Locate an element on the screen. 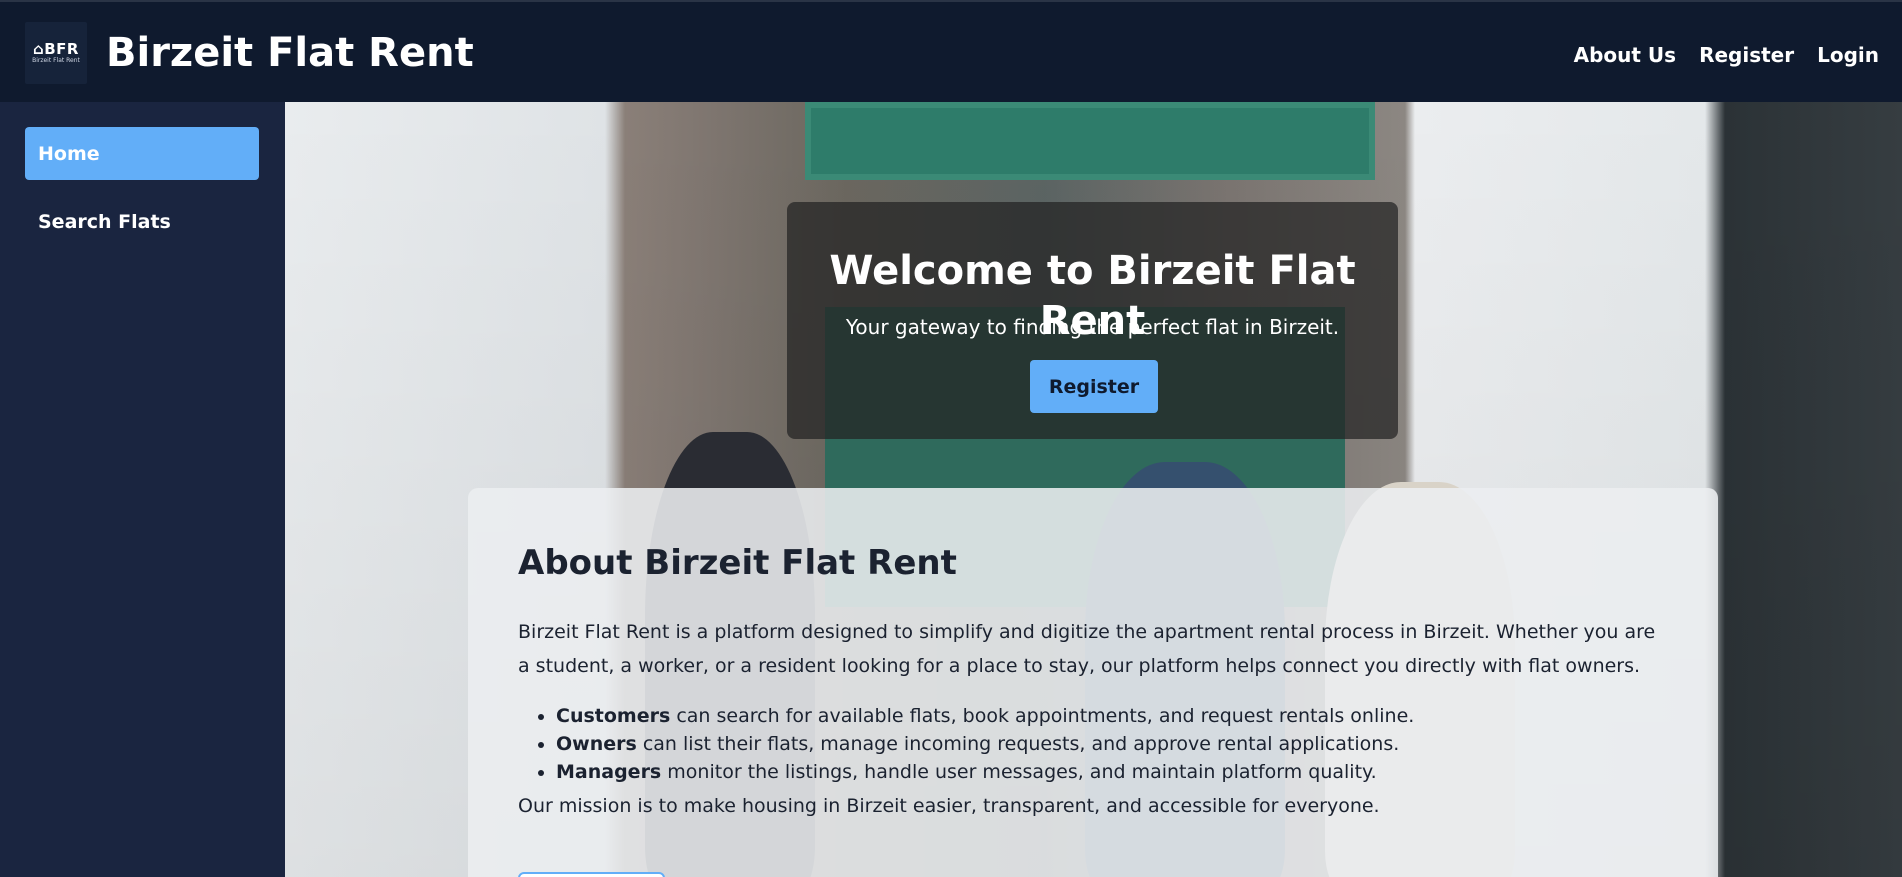 The height and width of the screenshot is (877, 1902). sidebar-item-label: Search Flats is located at coordinates (104, 221).